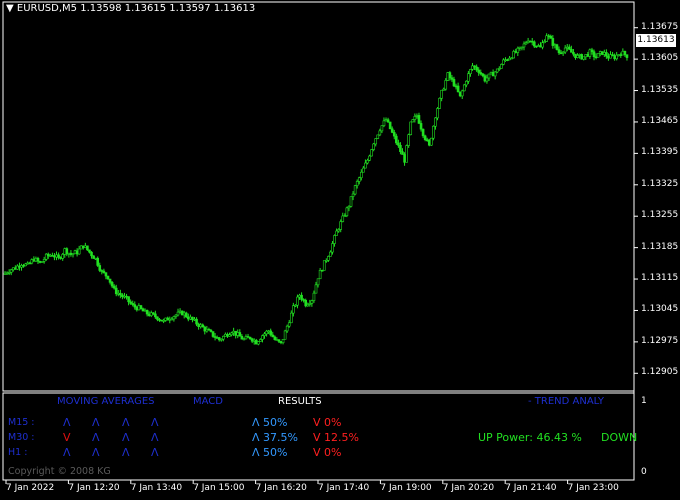 The height and width of the screenshot is (500, 680). Describe the element at coordinates (30, 488) in the screenshot. I see `time-axis-label: 7 Jan 2022` at that location.